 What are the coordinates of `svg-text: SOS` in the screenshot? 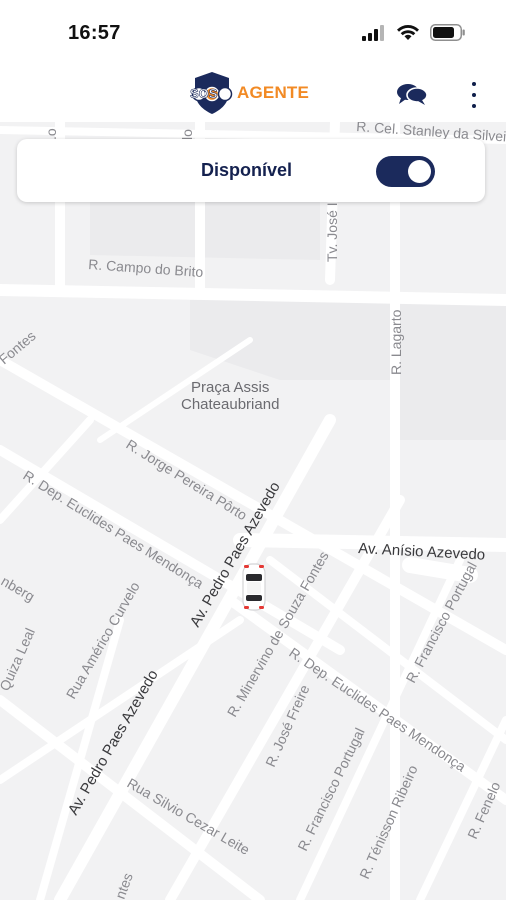 It's located at (204, 93).